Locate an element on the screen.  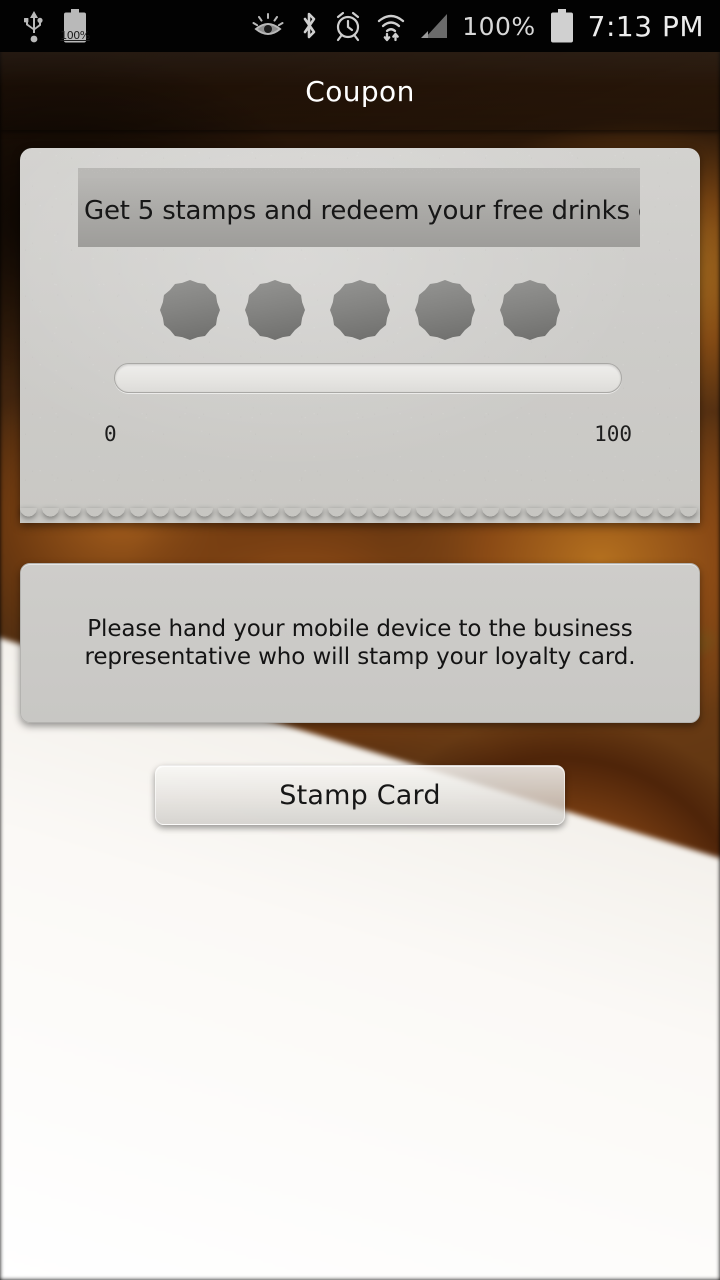
battery-charge-icon: 100% is located at coordinates (75, 26).